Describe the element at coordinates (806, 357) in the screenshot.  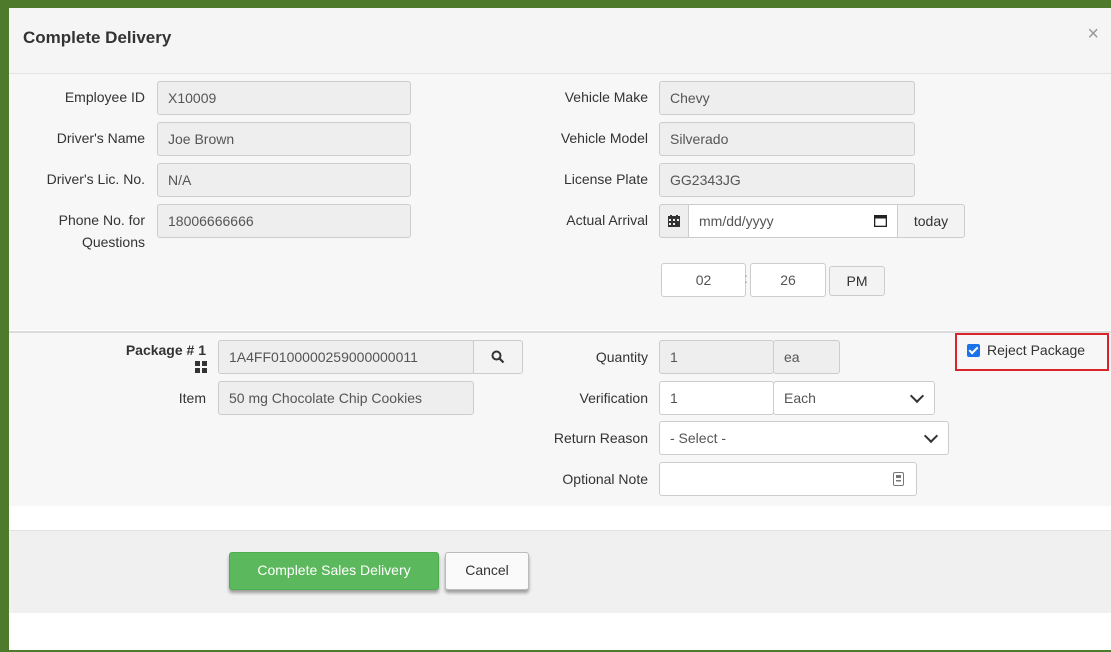
I see `quantity-unit-field: ea` at that location.